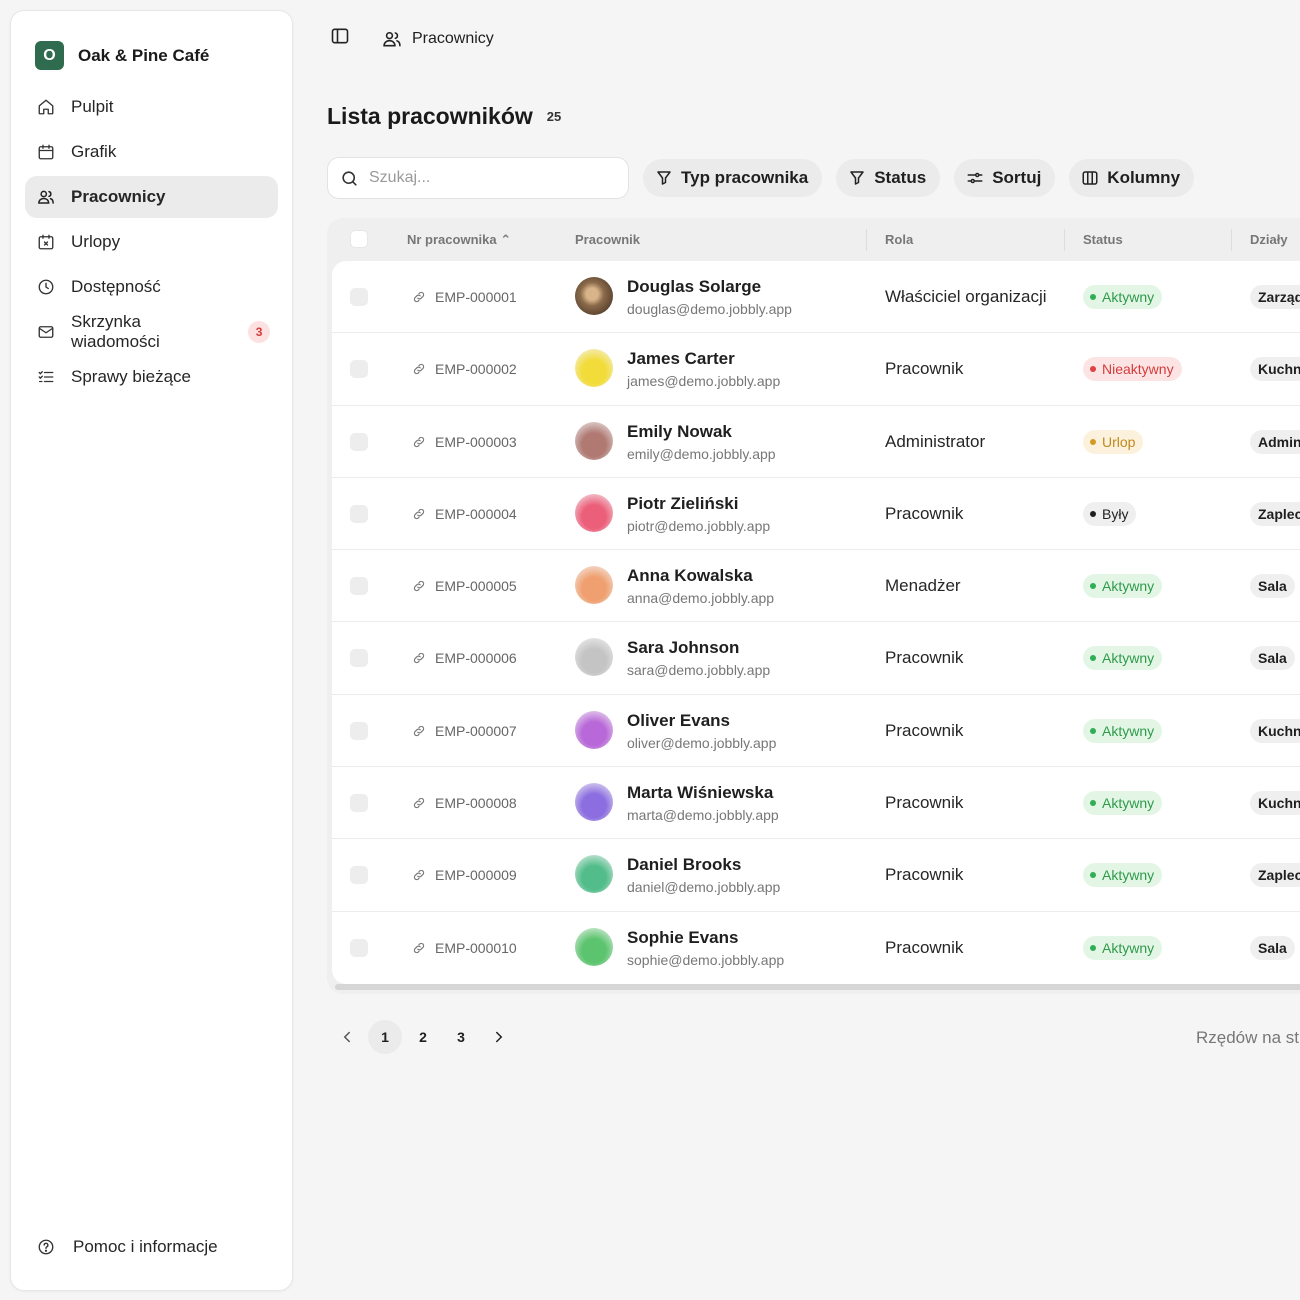 This screenshot has height=1300, width=1300. I want to click on sidebar-item-label: Pulpit, so click(92, 106).